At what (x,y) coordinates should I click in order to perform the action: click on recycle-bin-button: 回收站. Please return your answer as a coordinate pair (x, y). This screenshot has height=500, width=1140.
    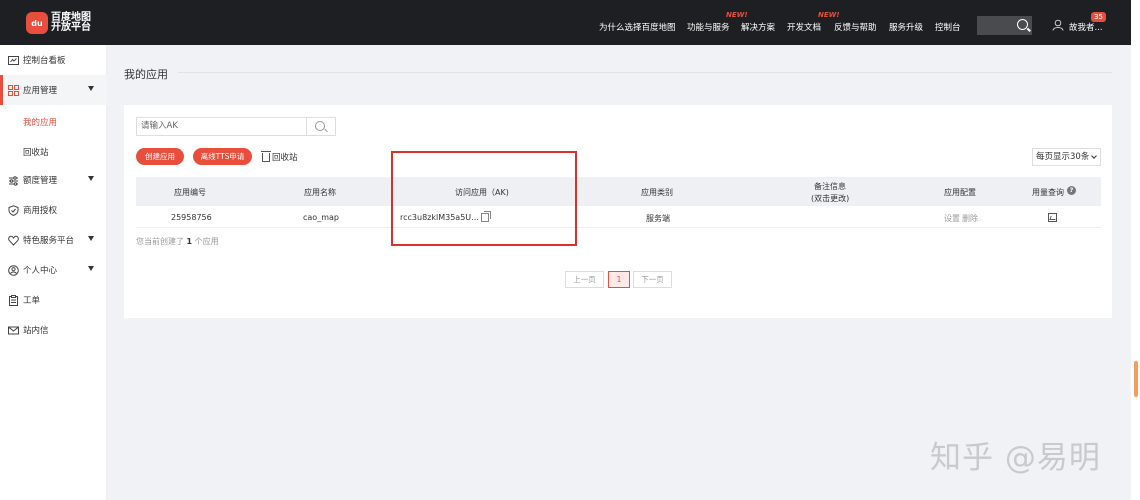
    Looking at the image, I should click on (279, 156).